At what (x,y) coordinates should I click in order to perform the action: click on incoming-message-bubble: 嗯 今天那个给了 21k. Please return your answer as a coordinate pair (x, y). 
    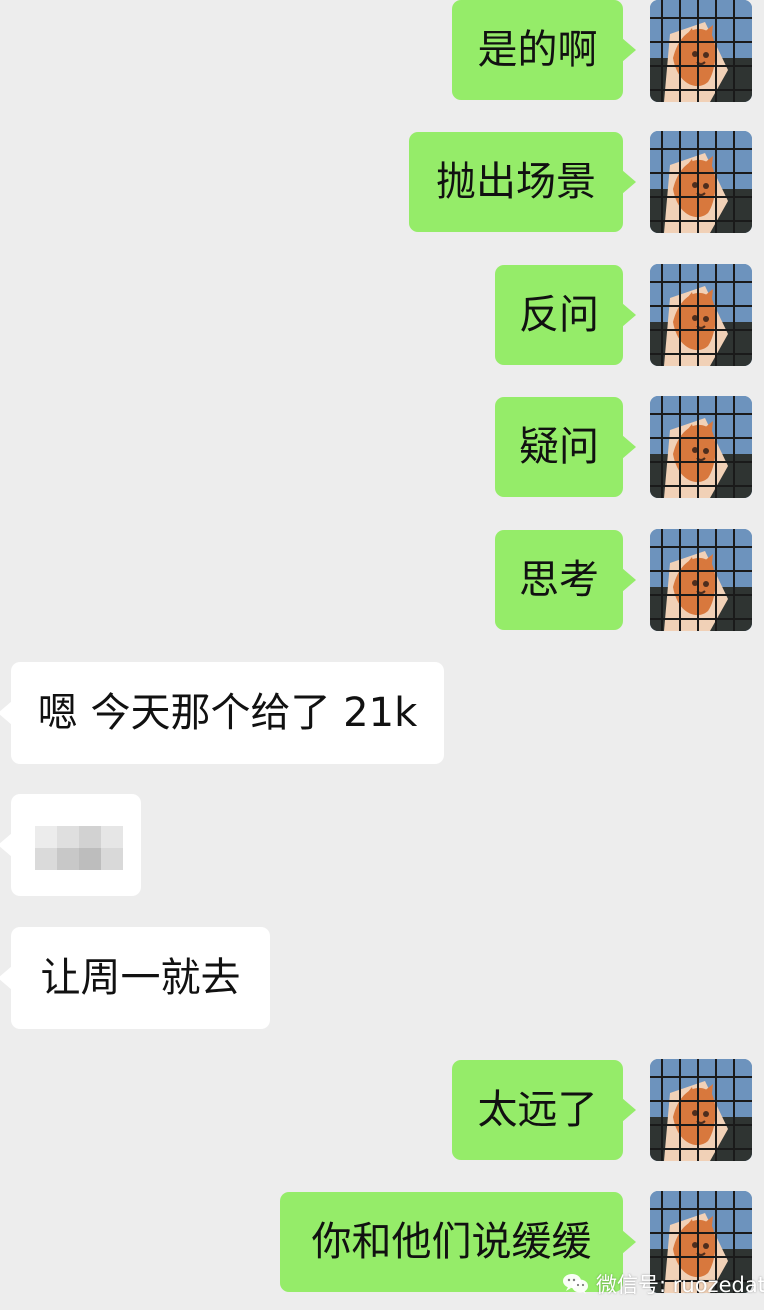
    Looking at the image, I should click on (222, 713).